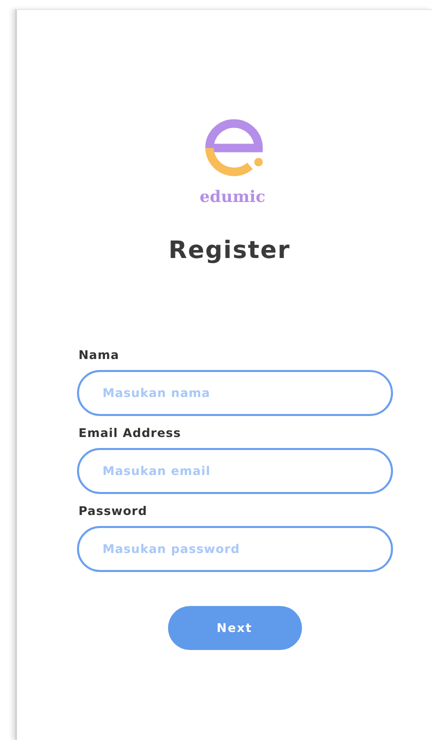  I want to click on input-field: Masukan nama, so click(234, 393).